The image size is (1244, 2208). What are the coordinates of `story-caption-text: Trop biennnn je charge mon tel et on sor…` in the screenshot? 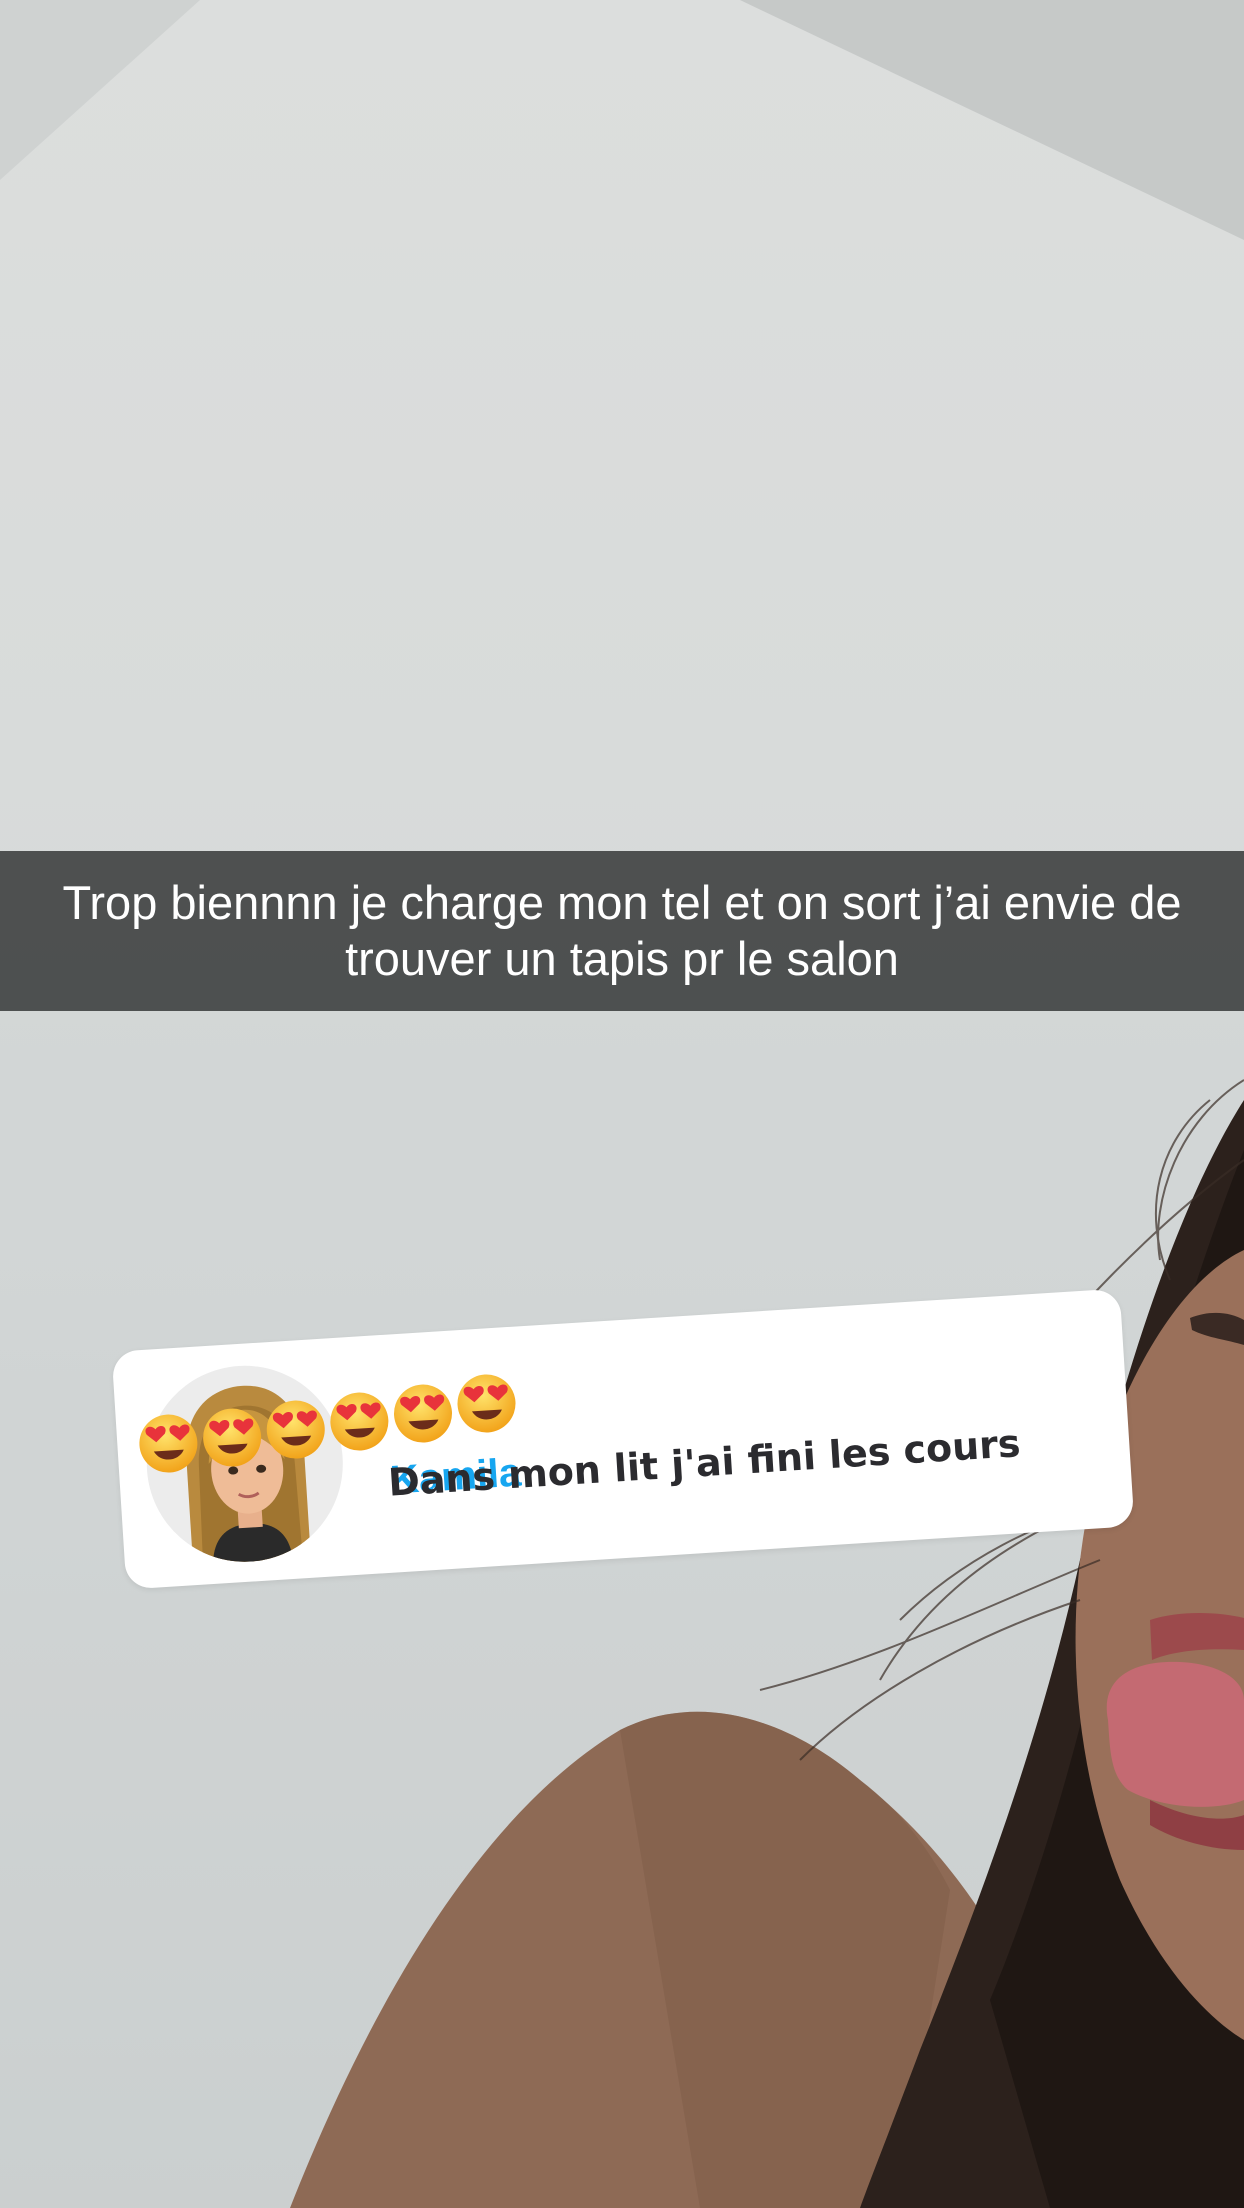 It's located at (622, 930).